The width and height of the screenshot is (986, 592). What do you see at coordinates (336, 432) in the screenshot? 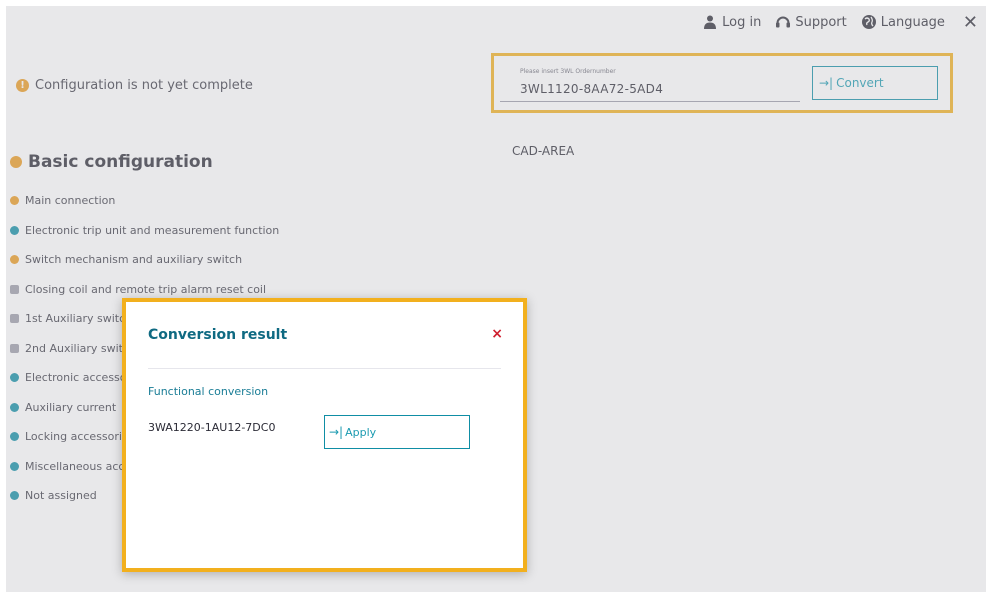
I see `arrow-right-bar-icon: →|` at bounding box center [336, 432].